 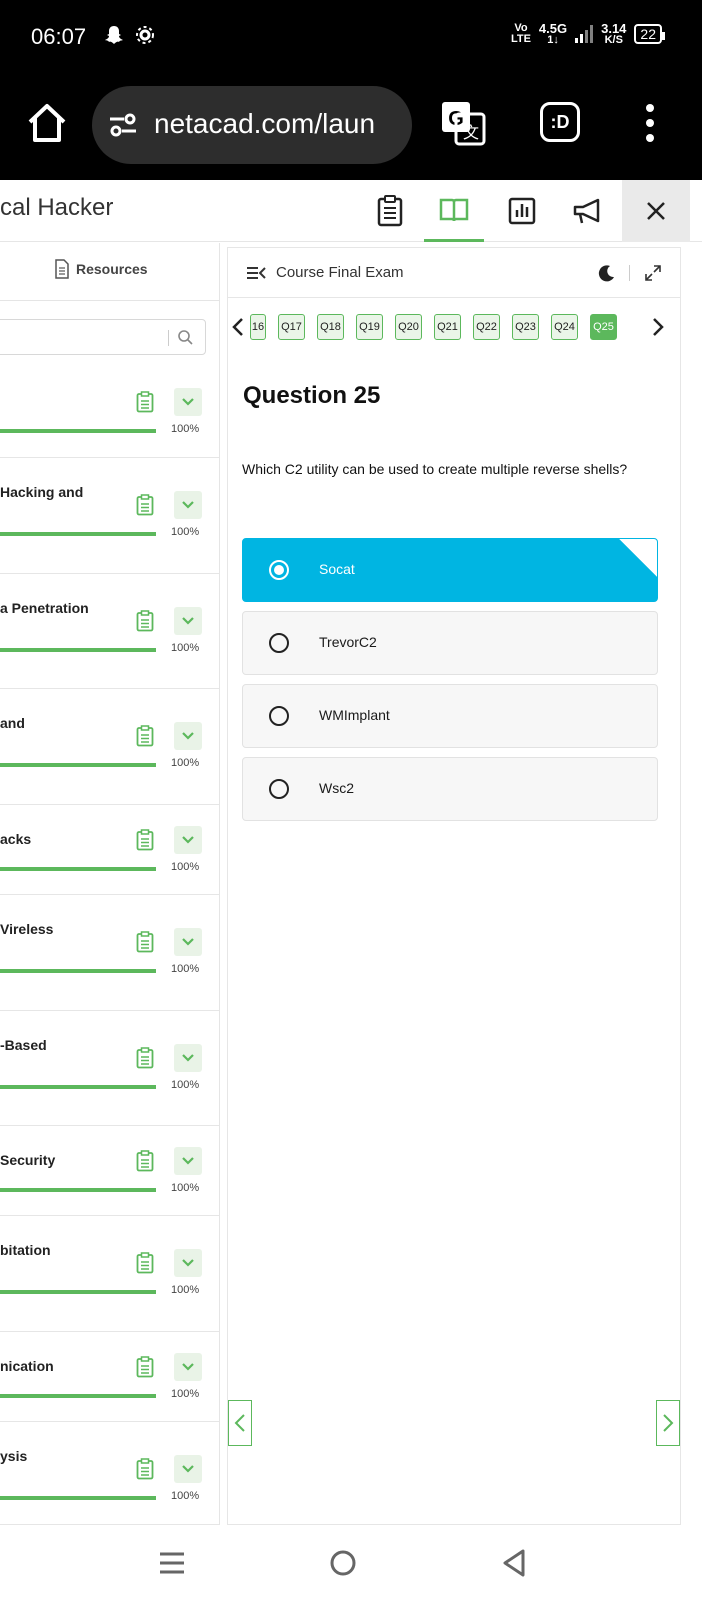 I want to click on answer-option: WMImplant, so click(x=450, y=716).